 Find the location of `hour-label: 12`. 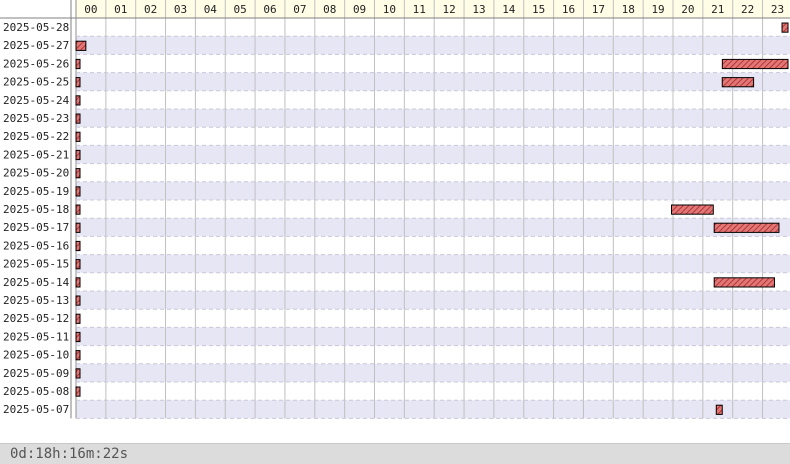

hour-label: 12 is located at coordinates (449, 9).